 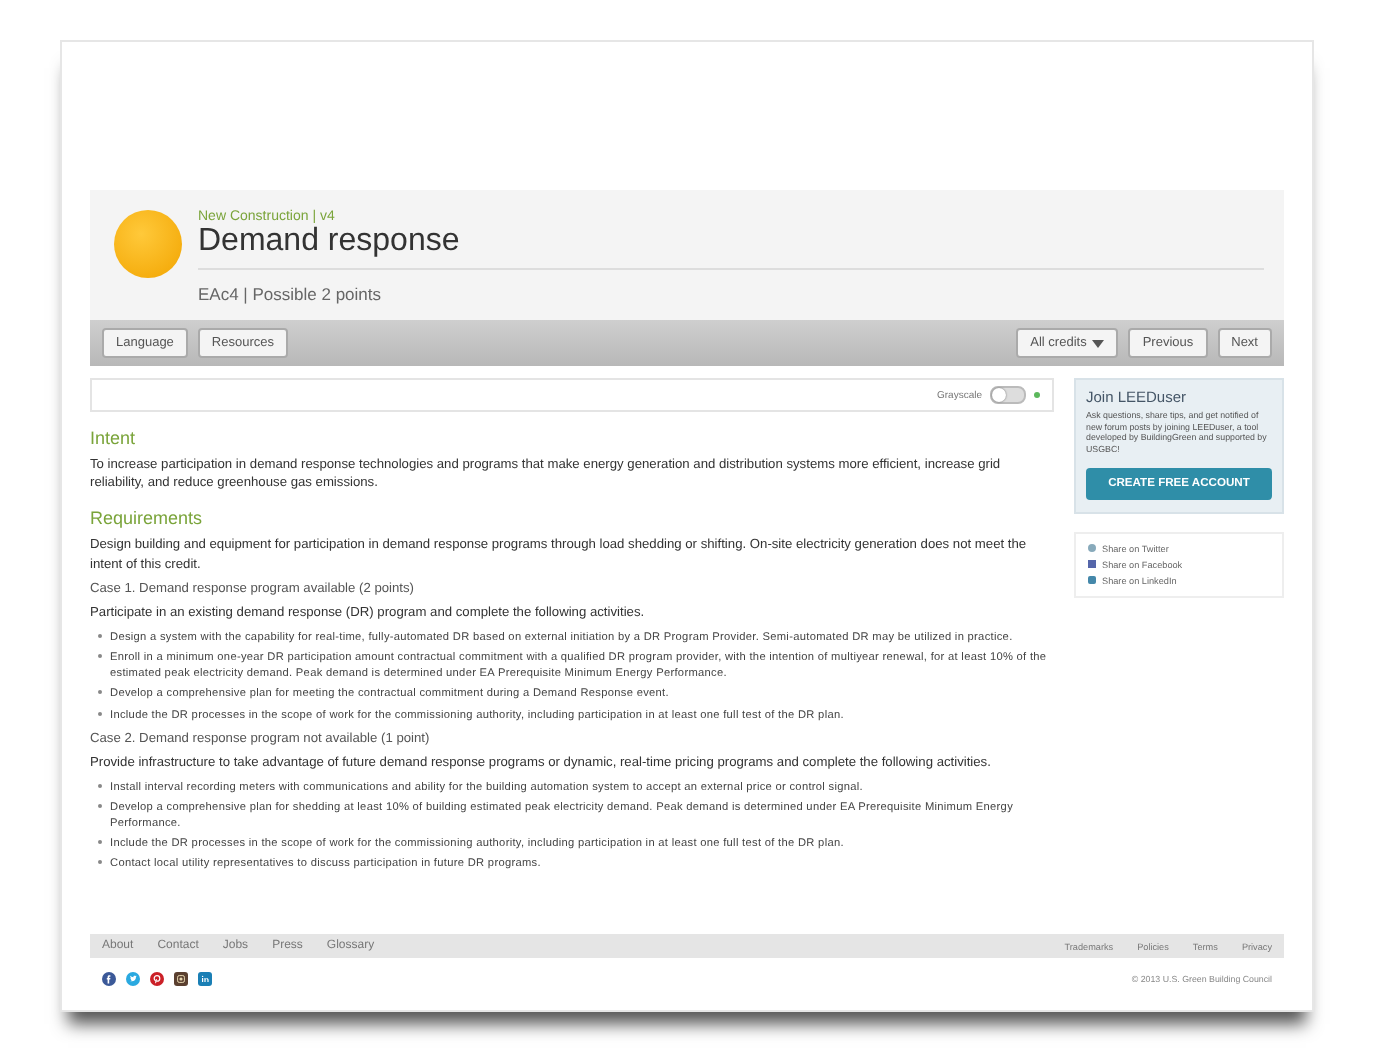 I want to click on credit-subtitle: EAc4 | Possible 2 points, so click(x=291, y=294).